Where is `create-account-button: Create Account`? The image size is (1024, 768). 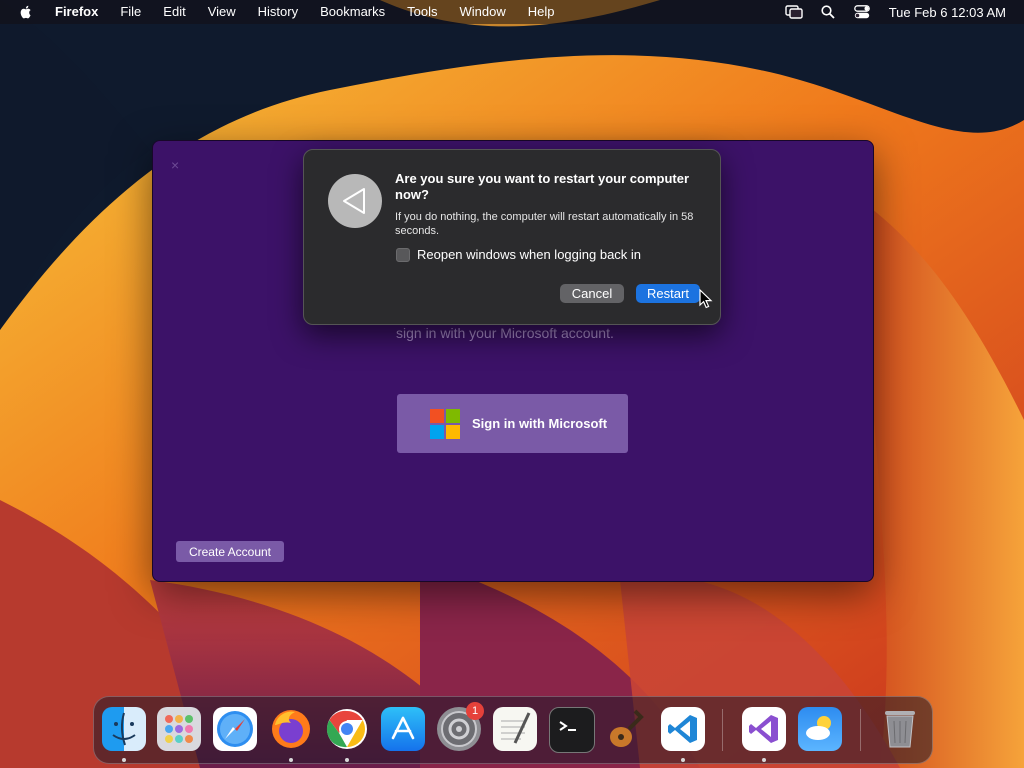 create-account-button: Create Account is located at coordinates (230, 551).